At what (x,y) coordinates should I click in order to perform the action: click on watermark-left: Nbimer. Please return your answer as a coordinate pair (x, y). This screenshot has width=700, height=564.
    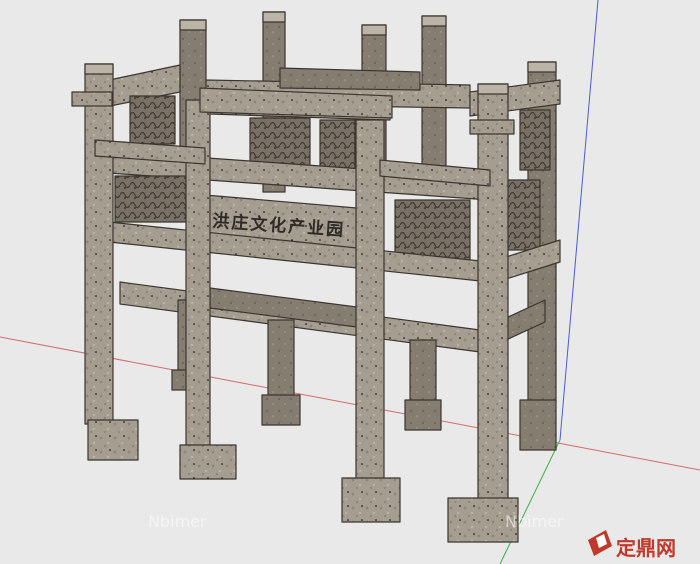
    Looking at the image, I should click on (177, 521).